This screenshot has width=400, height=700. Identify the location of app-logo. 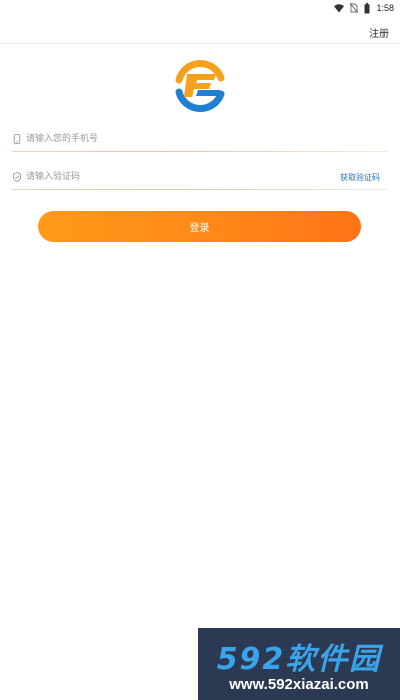
(200, 86).